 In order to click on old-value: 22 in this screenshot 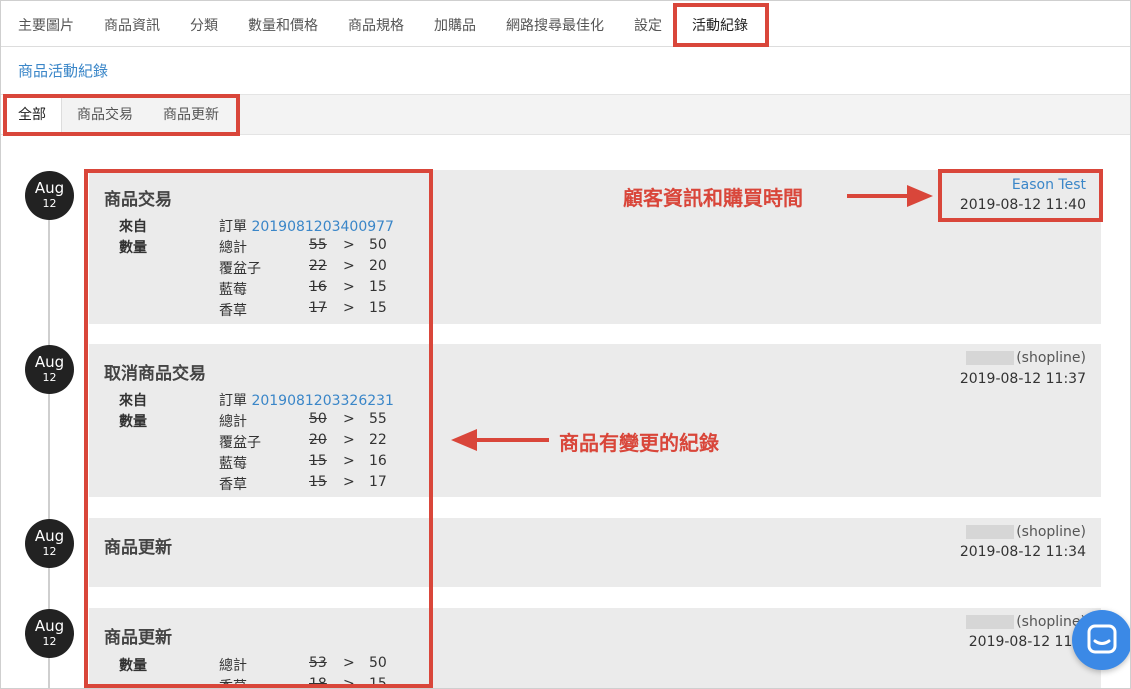, I will do `click(318, 266)`.